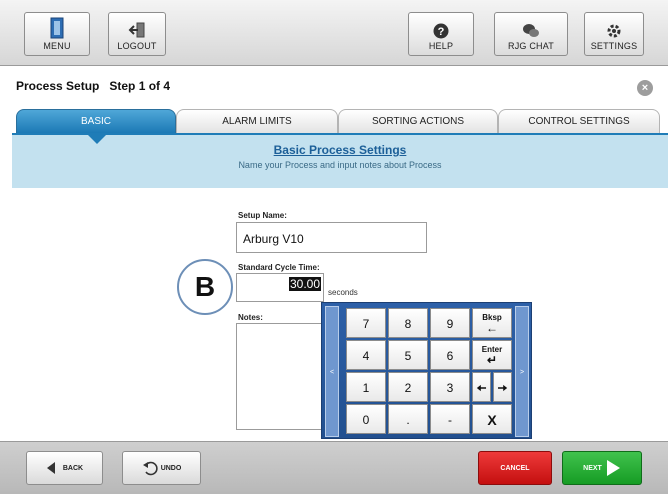 This screenshot has width=668, height=494. Describe the element at coordinates (450, 387) in the screenshot. I see `key-3: 3` at that location.